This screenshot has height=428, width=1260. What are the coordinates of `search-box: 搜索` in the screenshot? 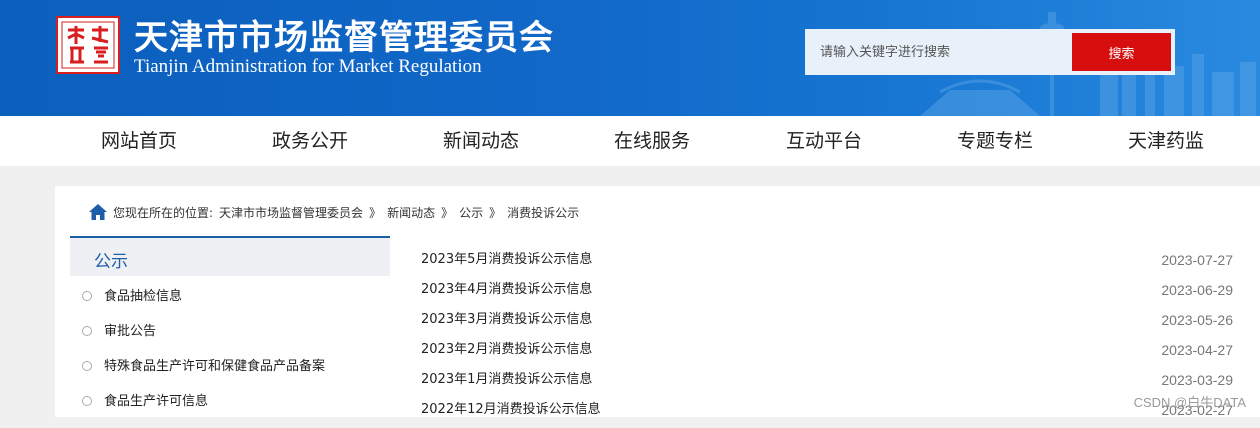 It's located at (990, 52).